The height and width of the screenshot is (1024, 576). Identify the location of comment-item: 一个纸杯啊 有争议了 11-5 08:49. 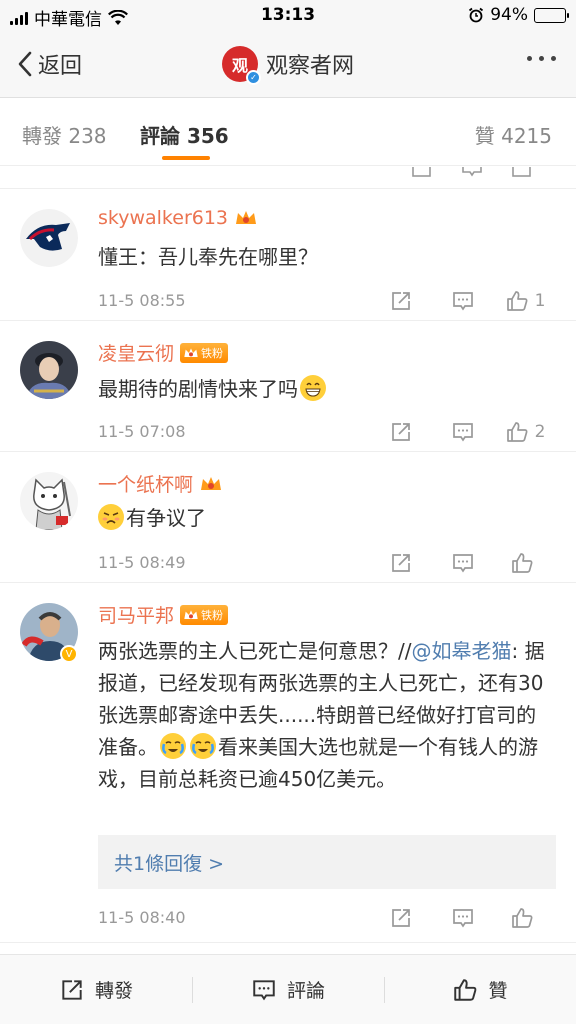
(288, 517).